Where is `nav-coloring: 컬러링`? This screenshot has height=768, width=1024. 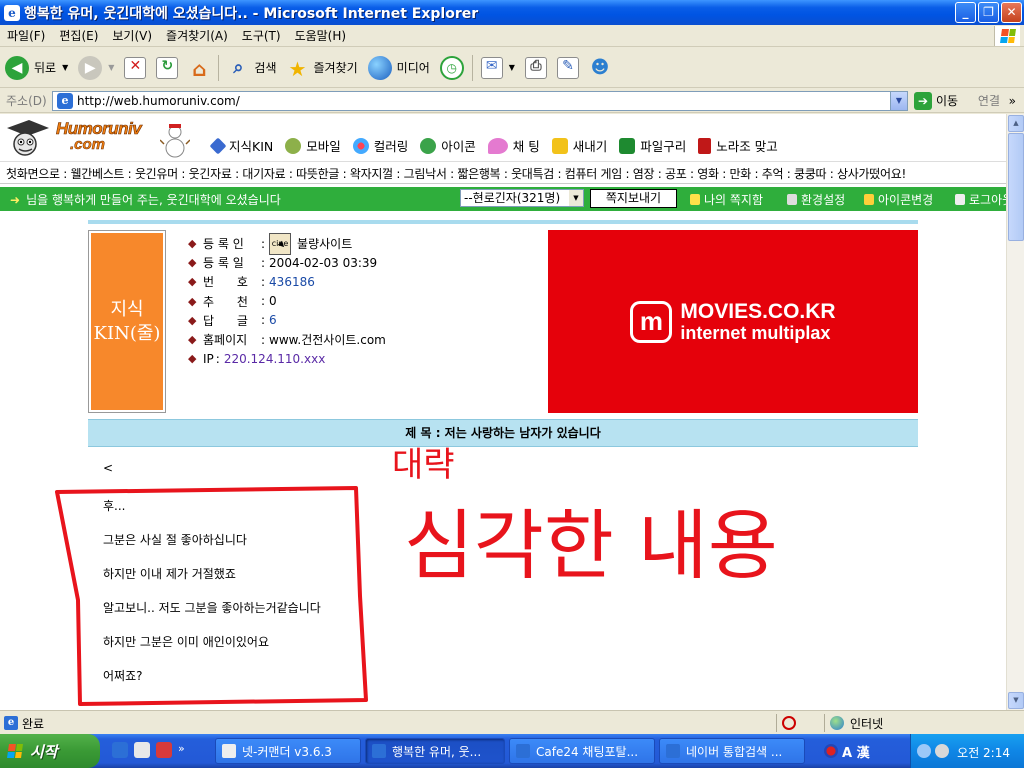
nav-coloring: 컬러링 is located at coordinates (380, 145).